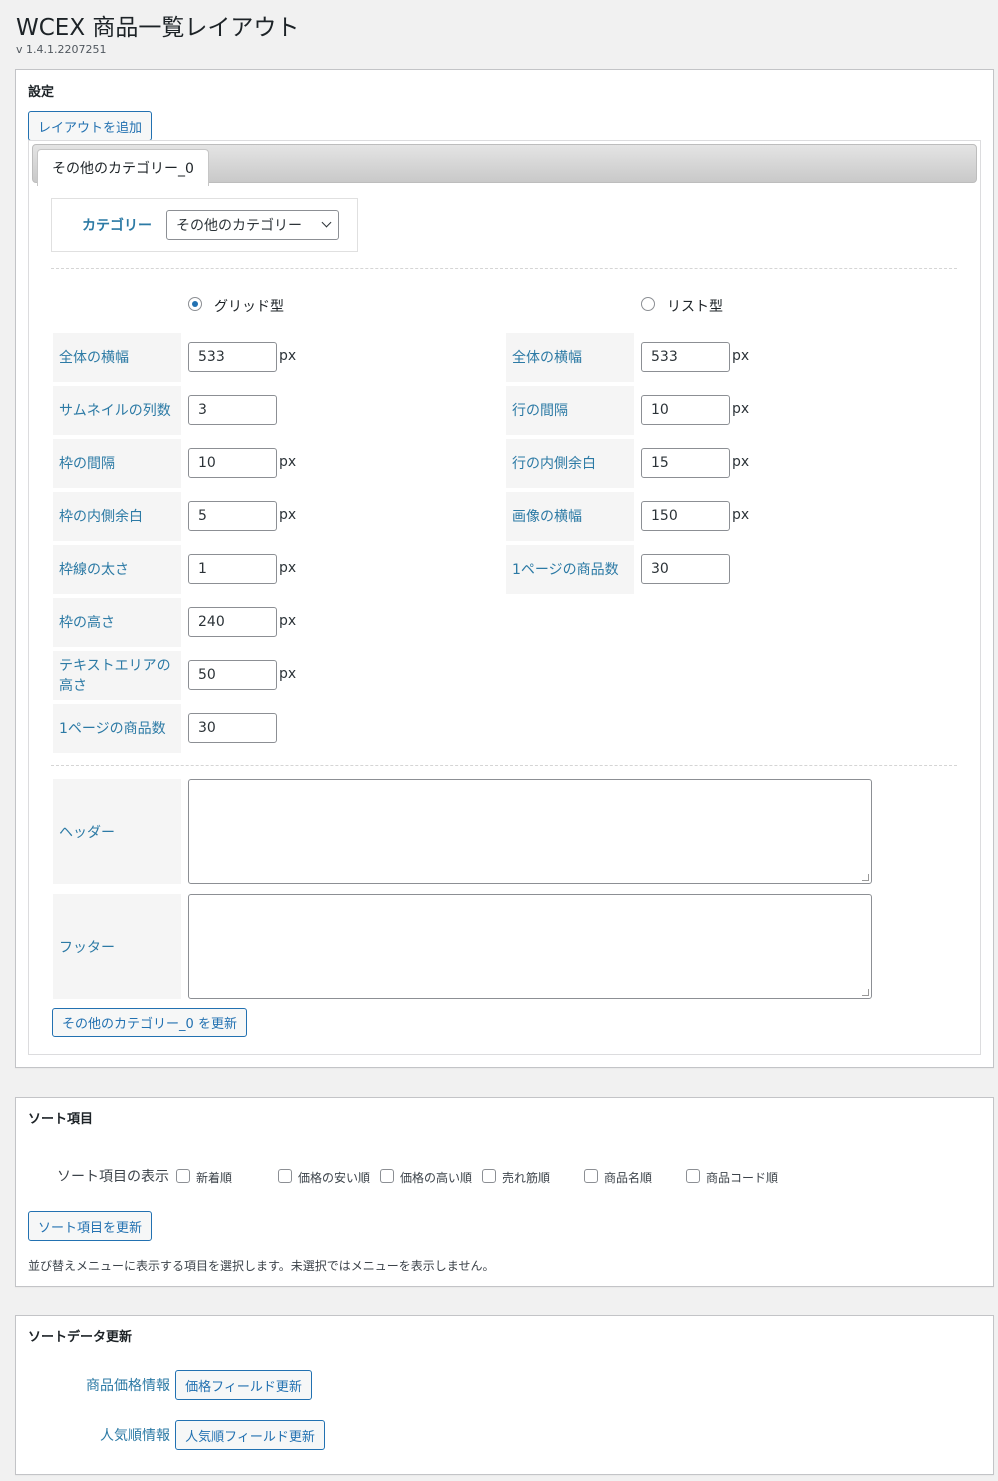 This screenshot has width=998, height=1481. I want to click on popularity-field-update-button: 人気順フィールド更新, so click(250, 1435).